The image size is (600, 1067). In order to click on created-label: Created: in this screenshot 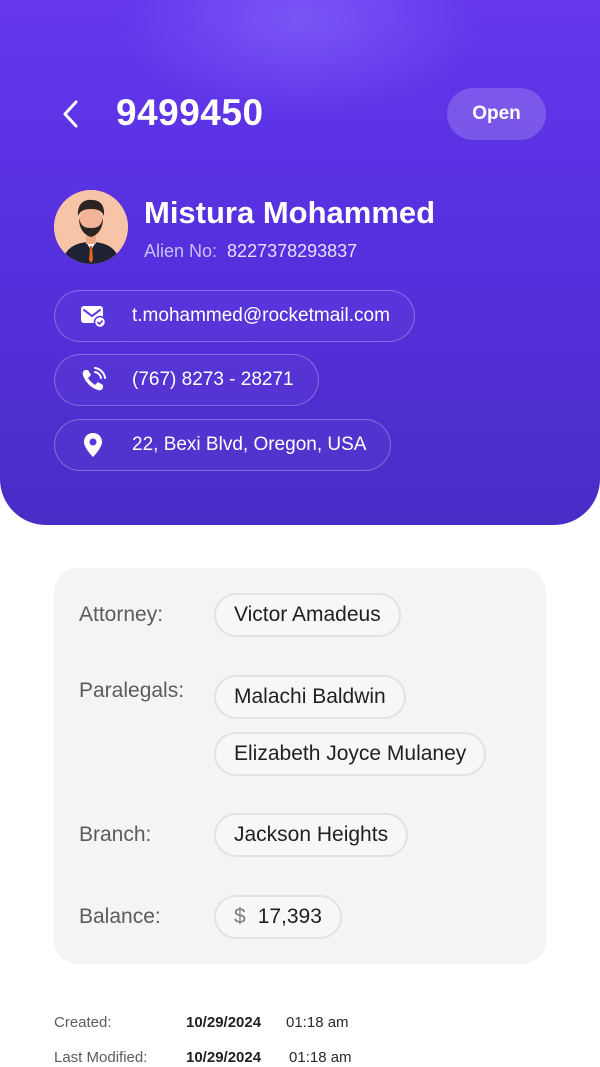, I will do `click(83, 1022)`.